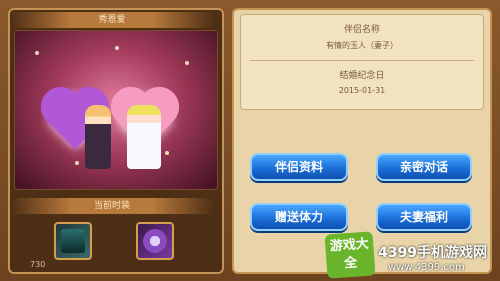  Describe the element at coordinates (362, 90) in the screenshot. I see `anniversary-value: 2015-01-31` at that location.